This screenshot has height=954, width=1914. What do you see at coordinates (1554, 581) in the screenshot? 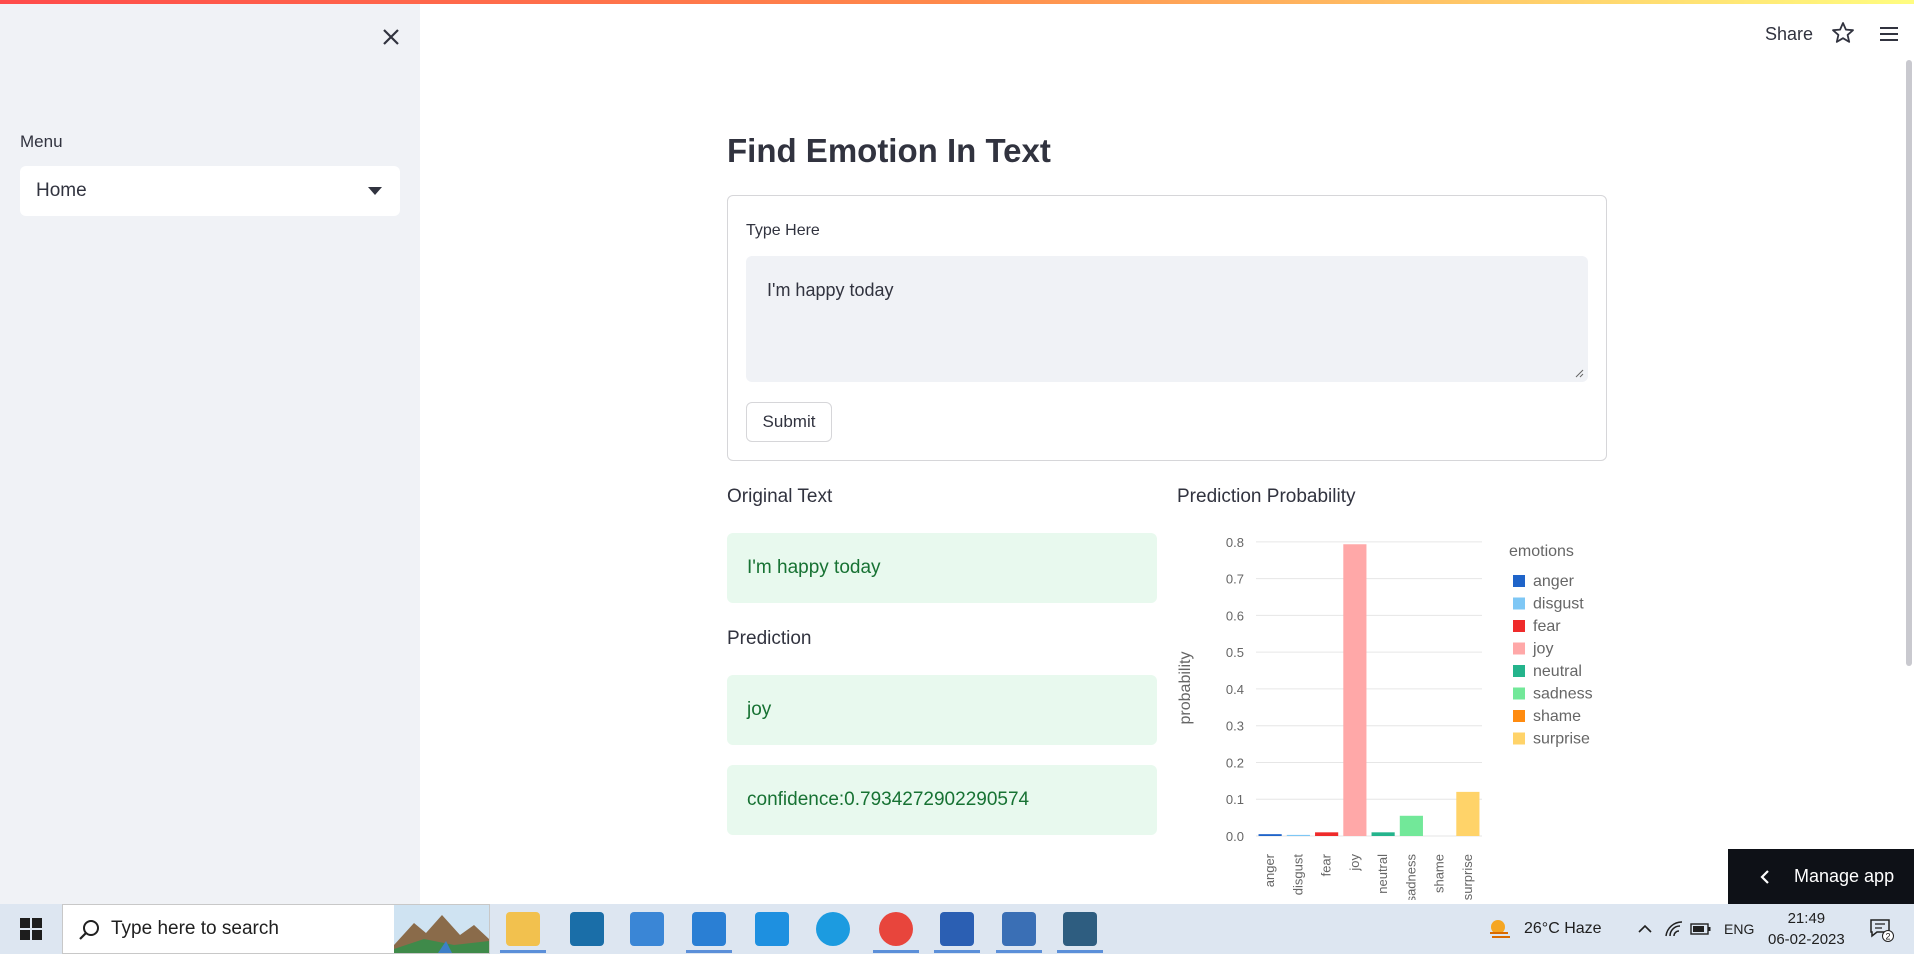
I see `legend-label-anger: anger` at bounding box center [1554, 581].